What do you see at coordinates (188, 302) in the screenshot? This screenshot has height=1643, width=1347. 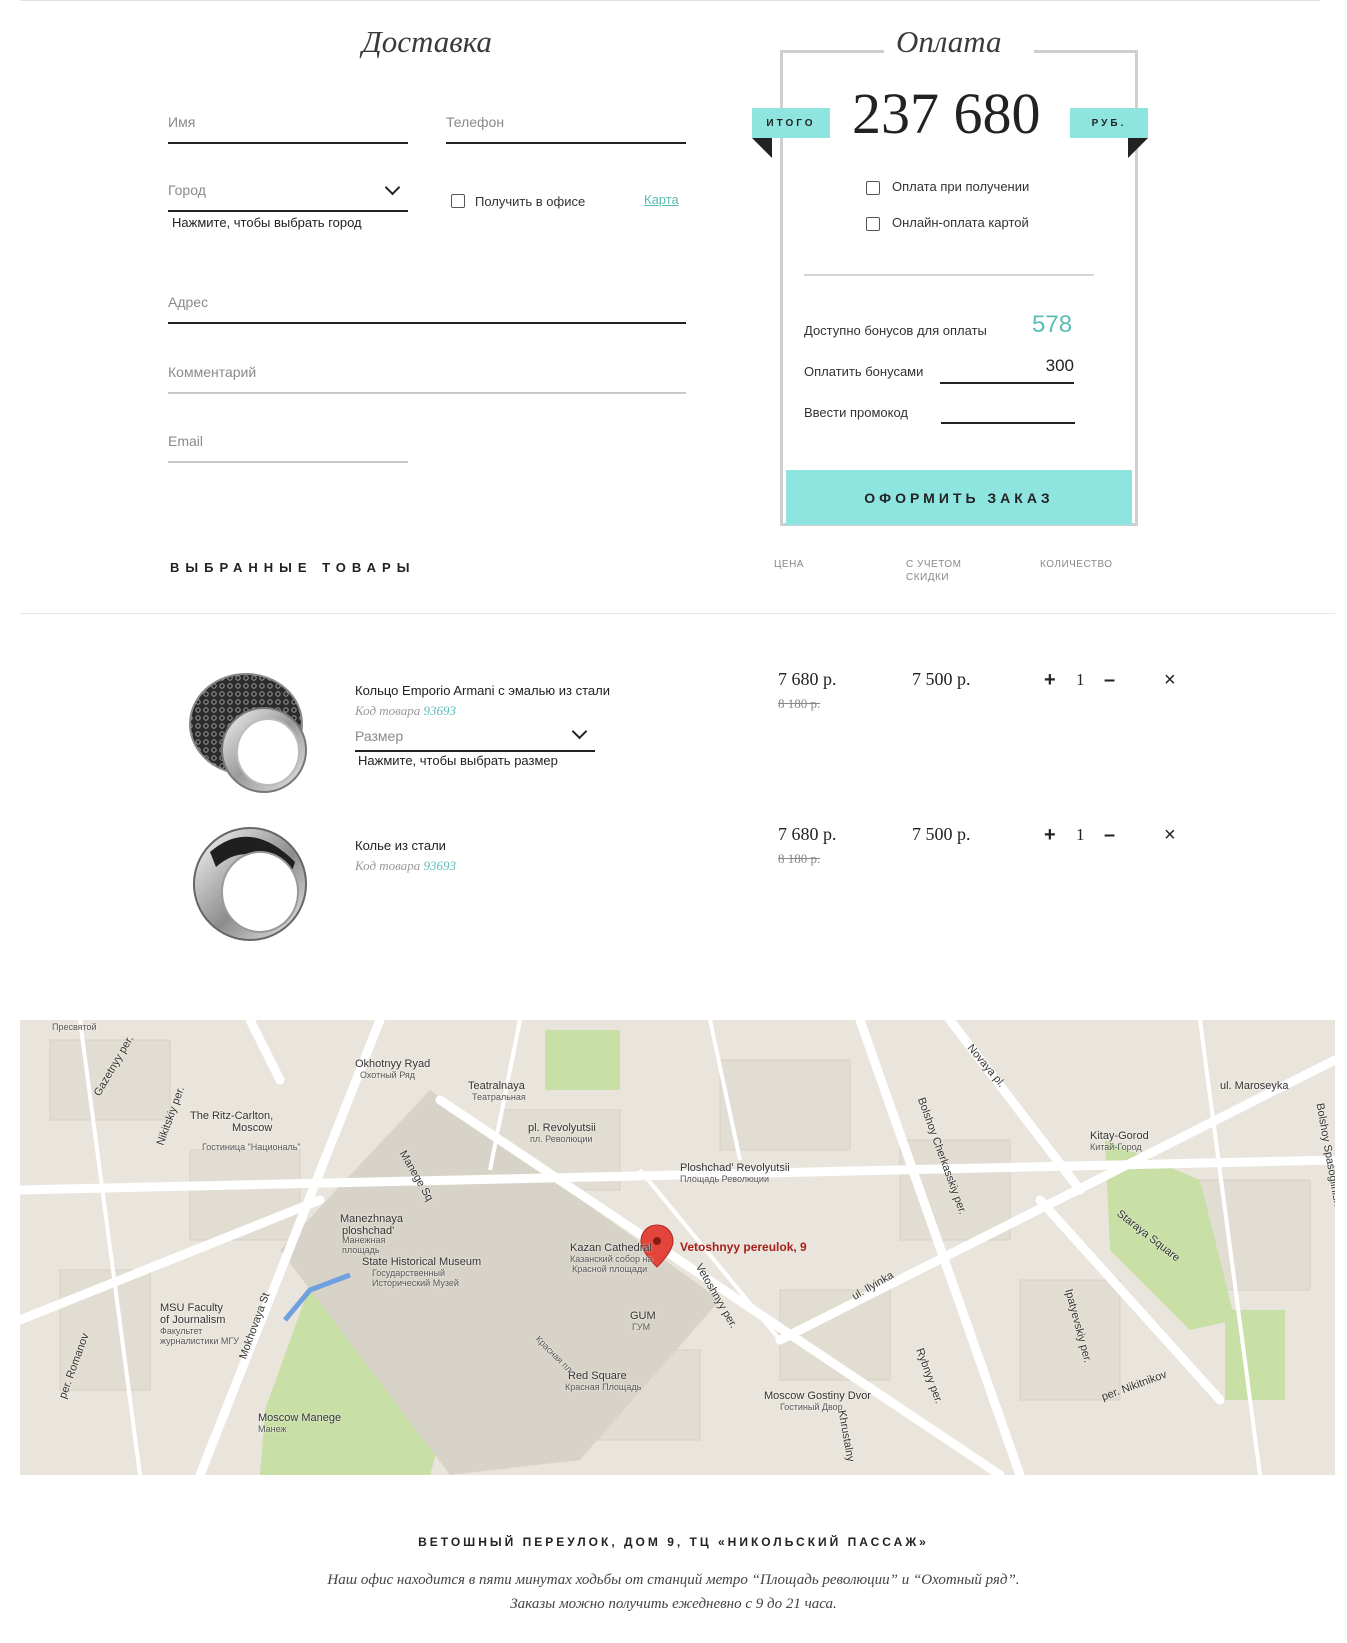 I see `address-label: Адрес` at bounding box center [188, 302].